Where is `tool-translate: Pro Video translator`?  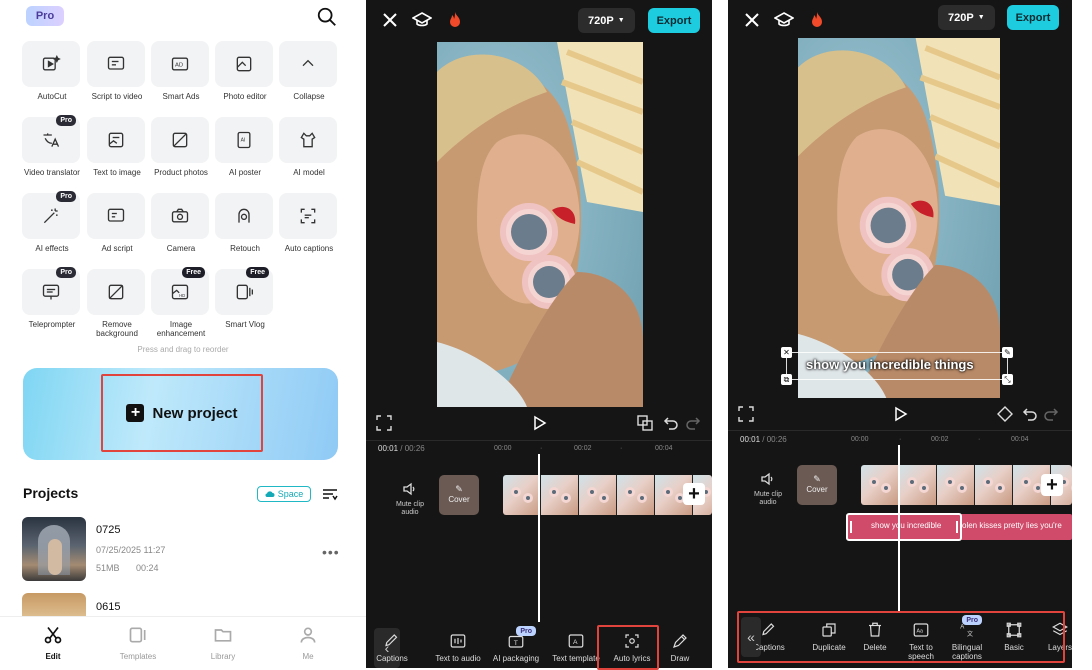 tool-translate: Pro Video translator is located at coordinates (52, 146).